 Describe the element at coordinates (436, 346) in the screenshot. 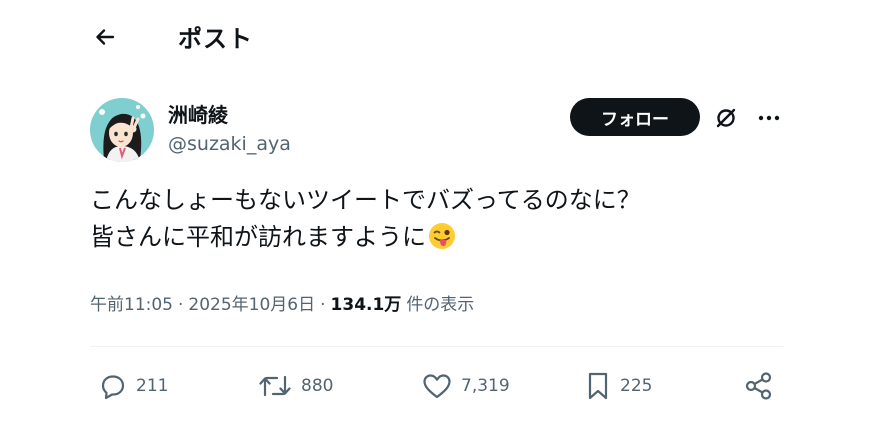

I see `divider` at that location.